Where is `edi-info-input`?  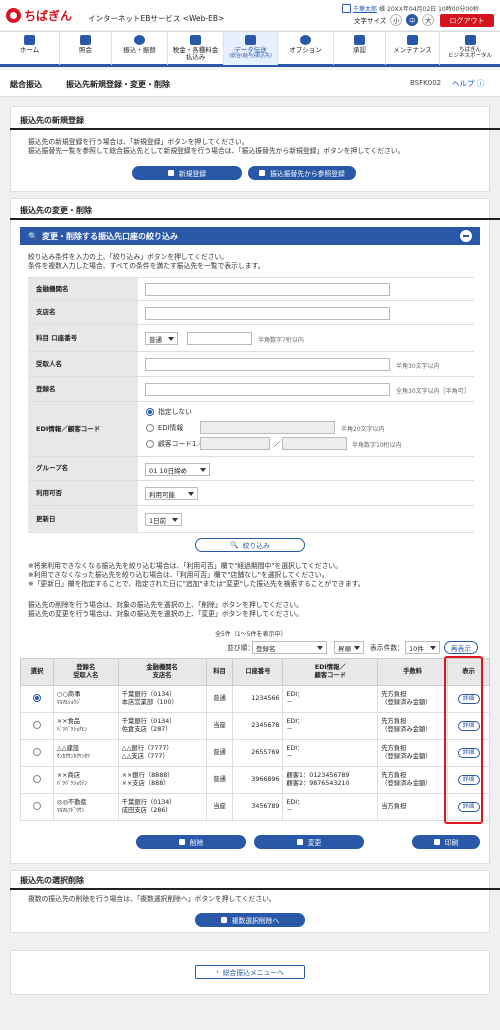
edi-info-input is located at coordinates (267, 427).